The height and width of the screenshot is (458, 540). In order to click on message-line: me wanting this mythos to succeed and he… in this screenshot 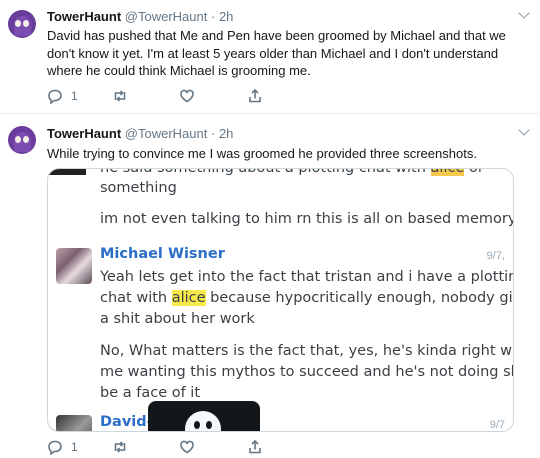, I will do `click(307, 372)`.